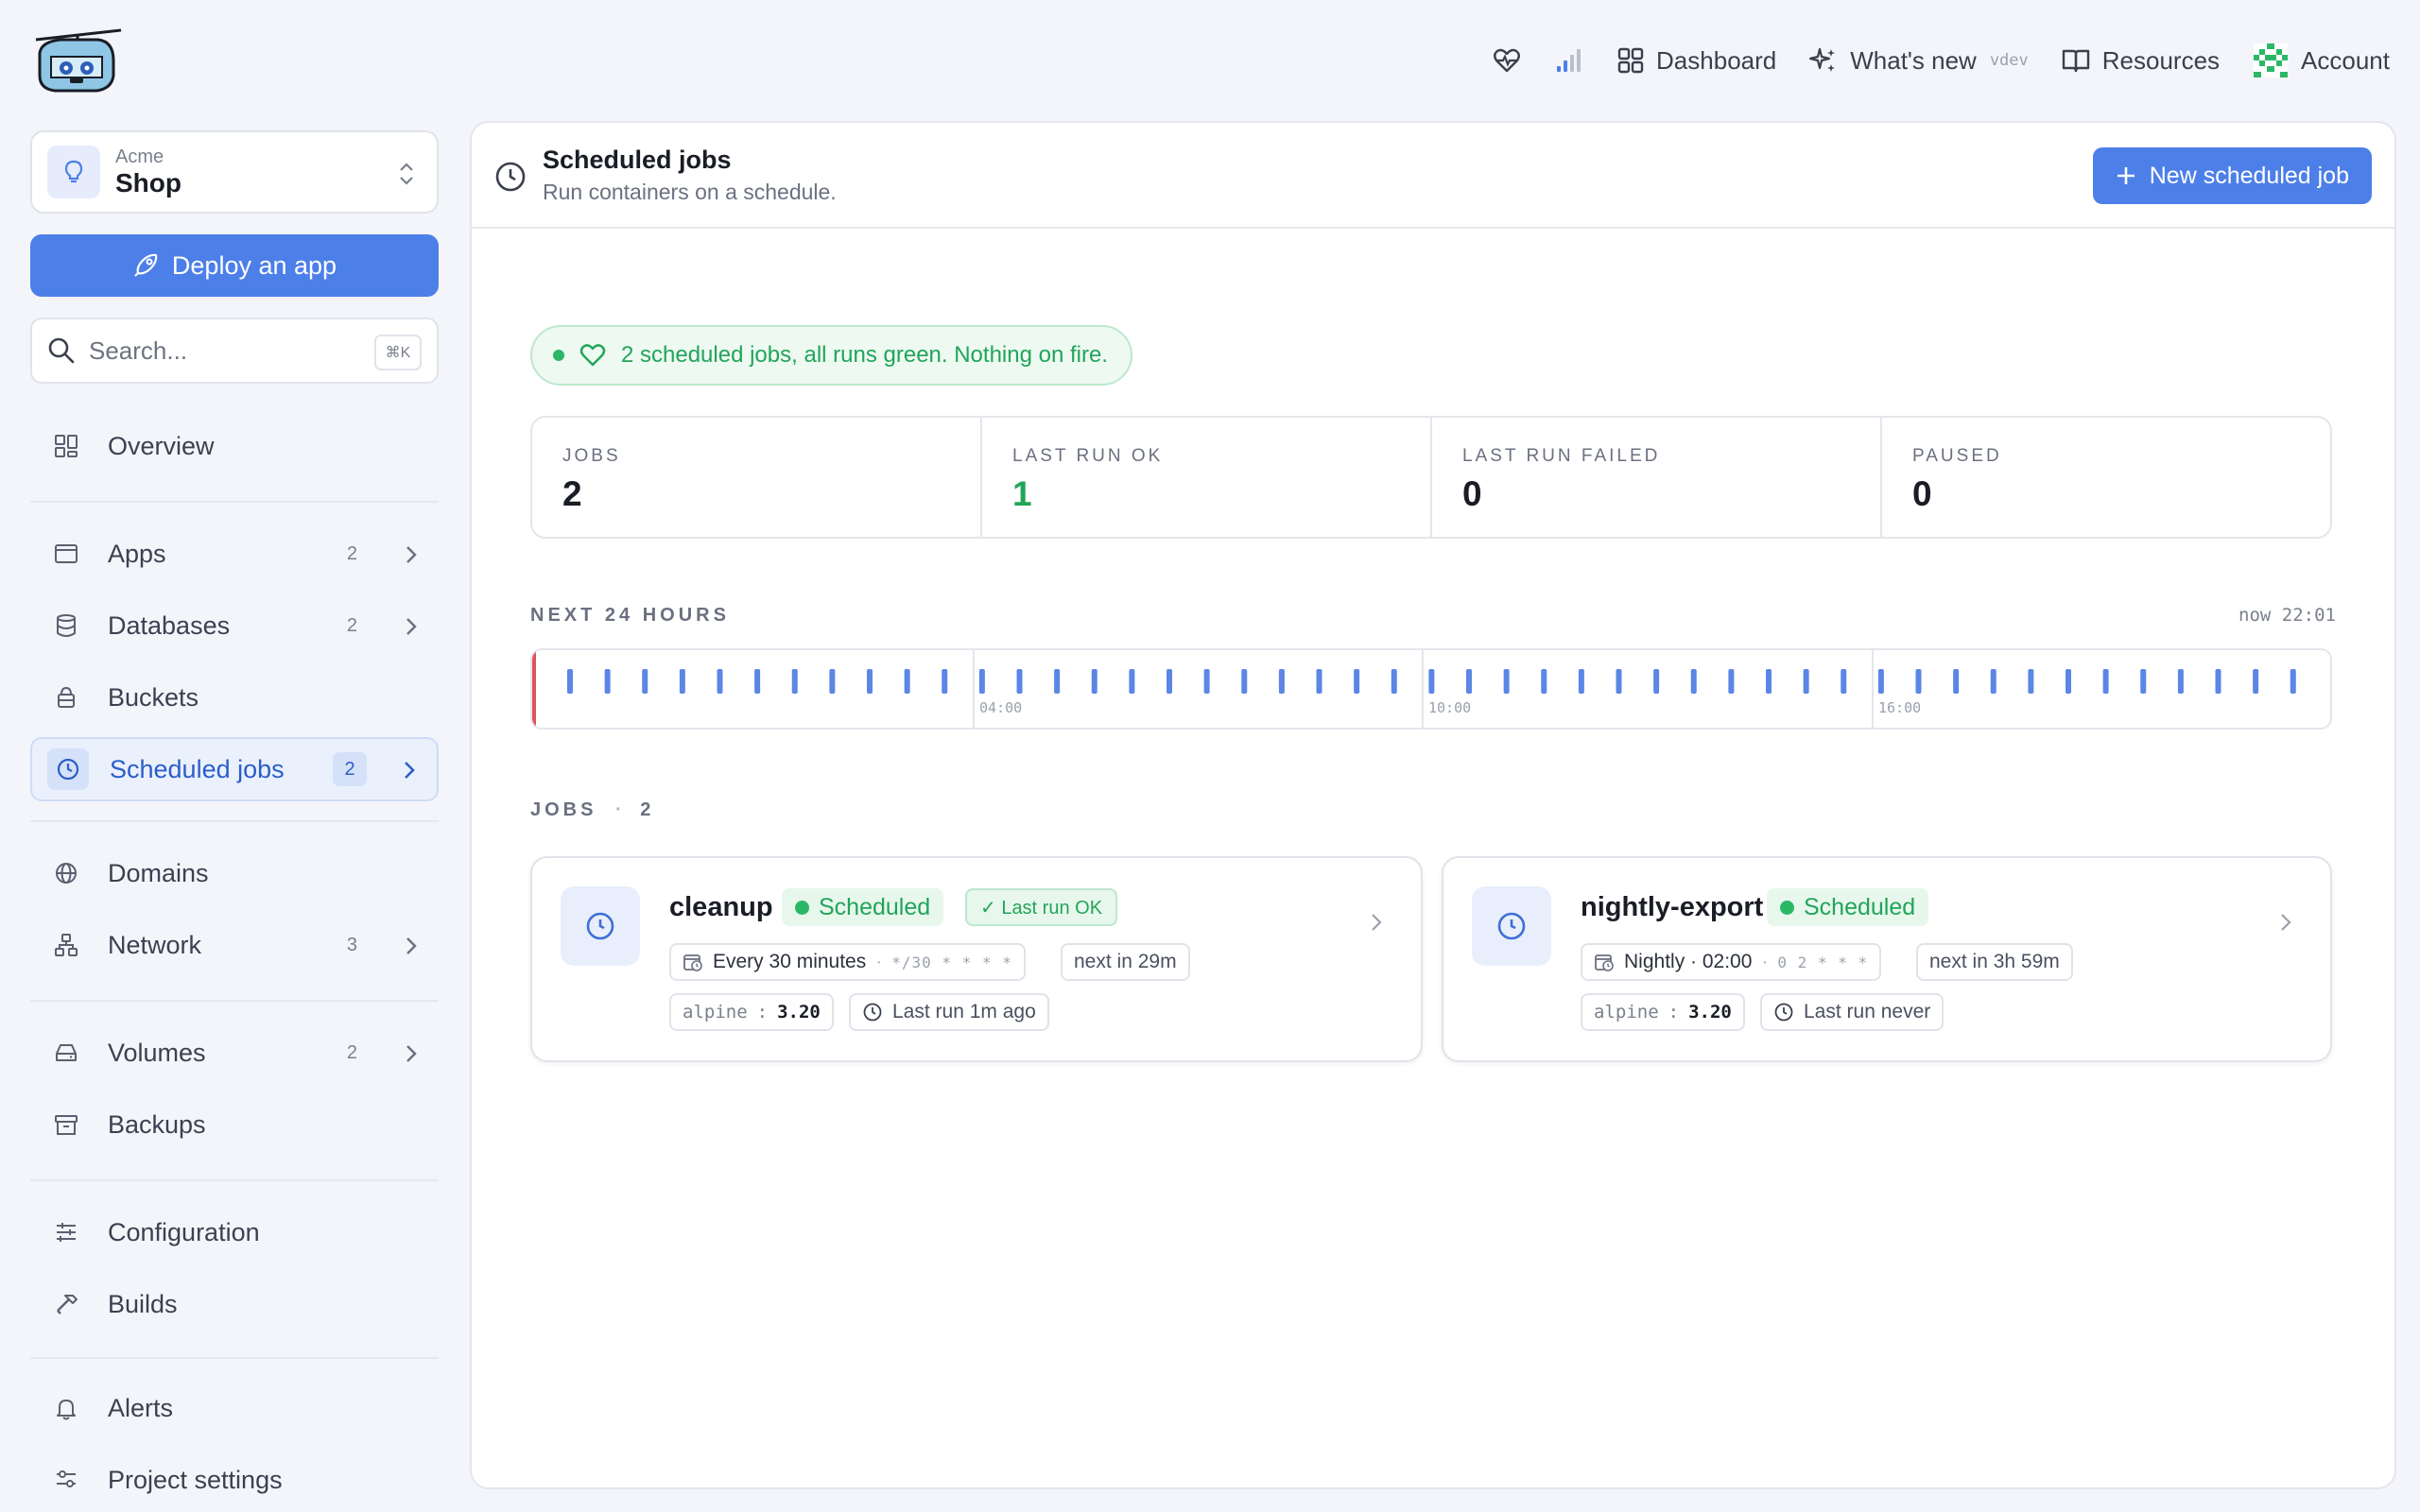 The image size is (2420, 1512). I want to click on job-icon, so click(1511, 926).